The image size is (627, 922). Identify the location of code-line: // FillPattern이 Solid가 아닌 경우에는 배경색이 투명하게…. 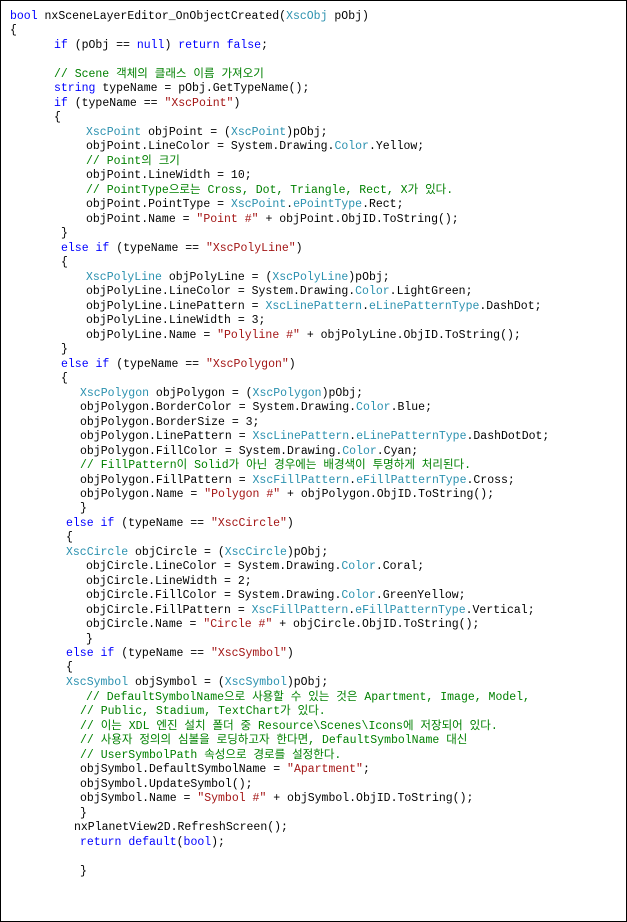
(275, 466).